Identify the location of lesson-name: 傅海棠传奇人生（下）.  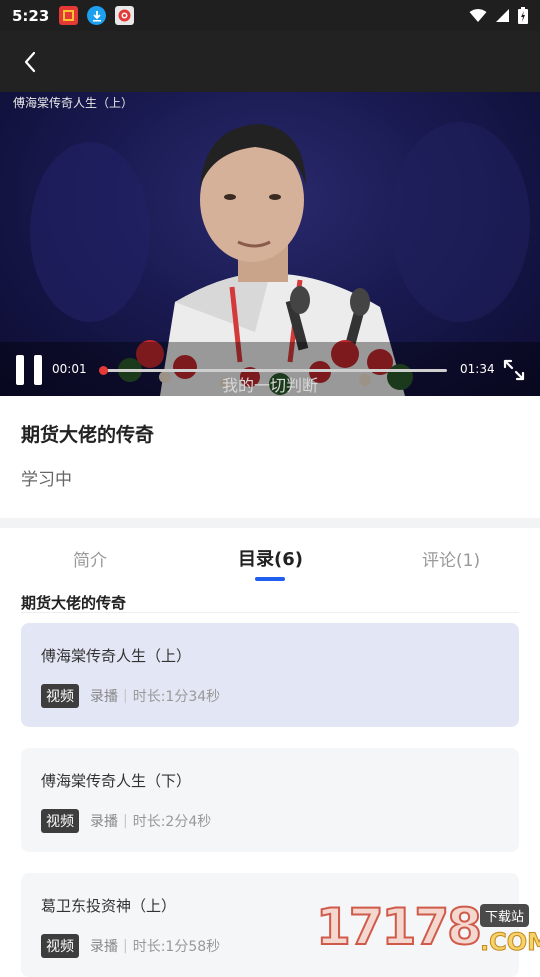
(116, 781).